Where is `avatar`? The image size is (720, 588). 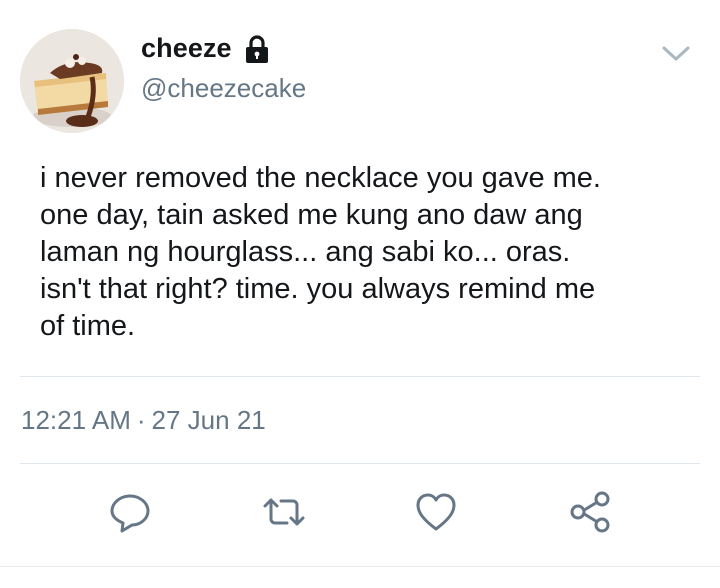 avatar is located at coordinates (72, 81).